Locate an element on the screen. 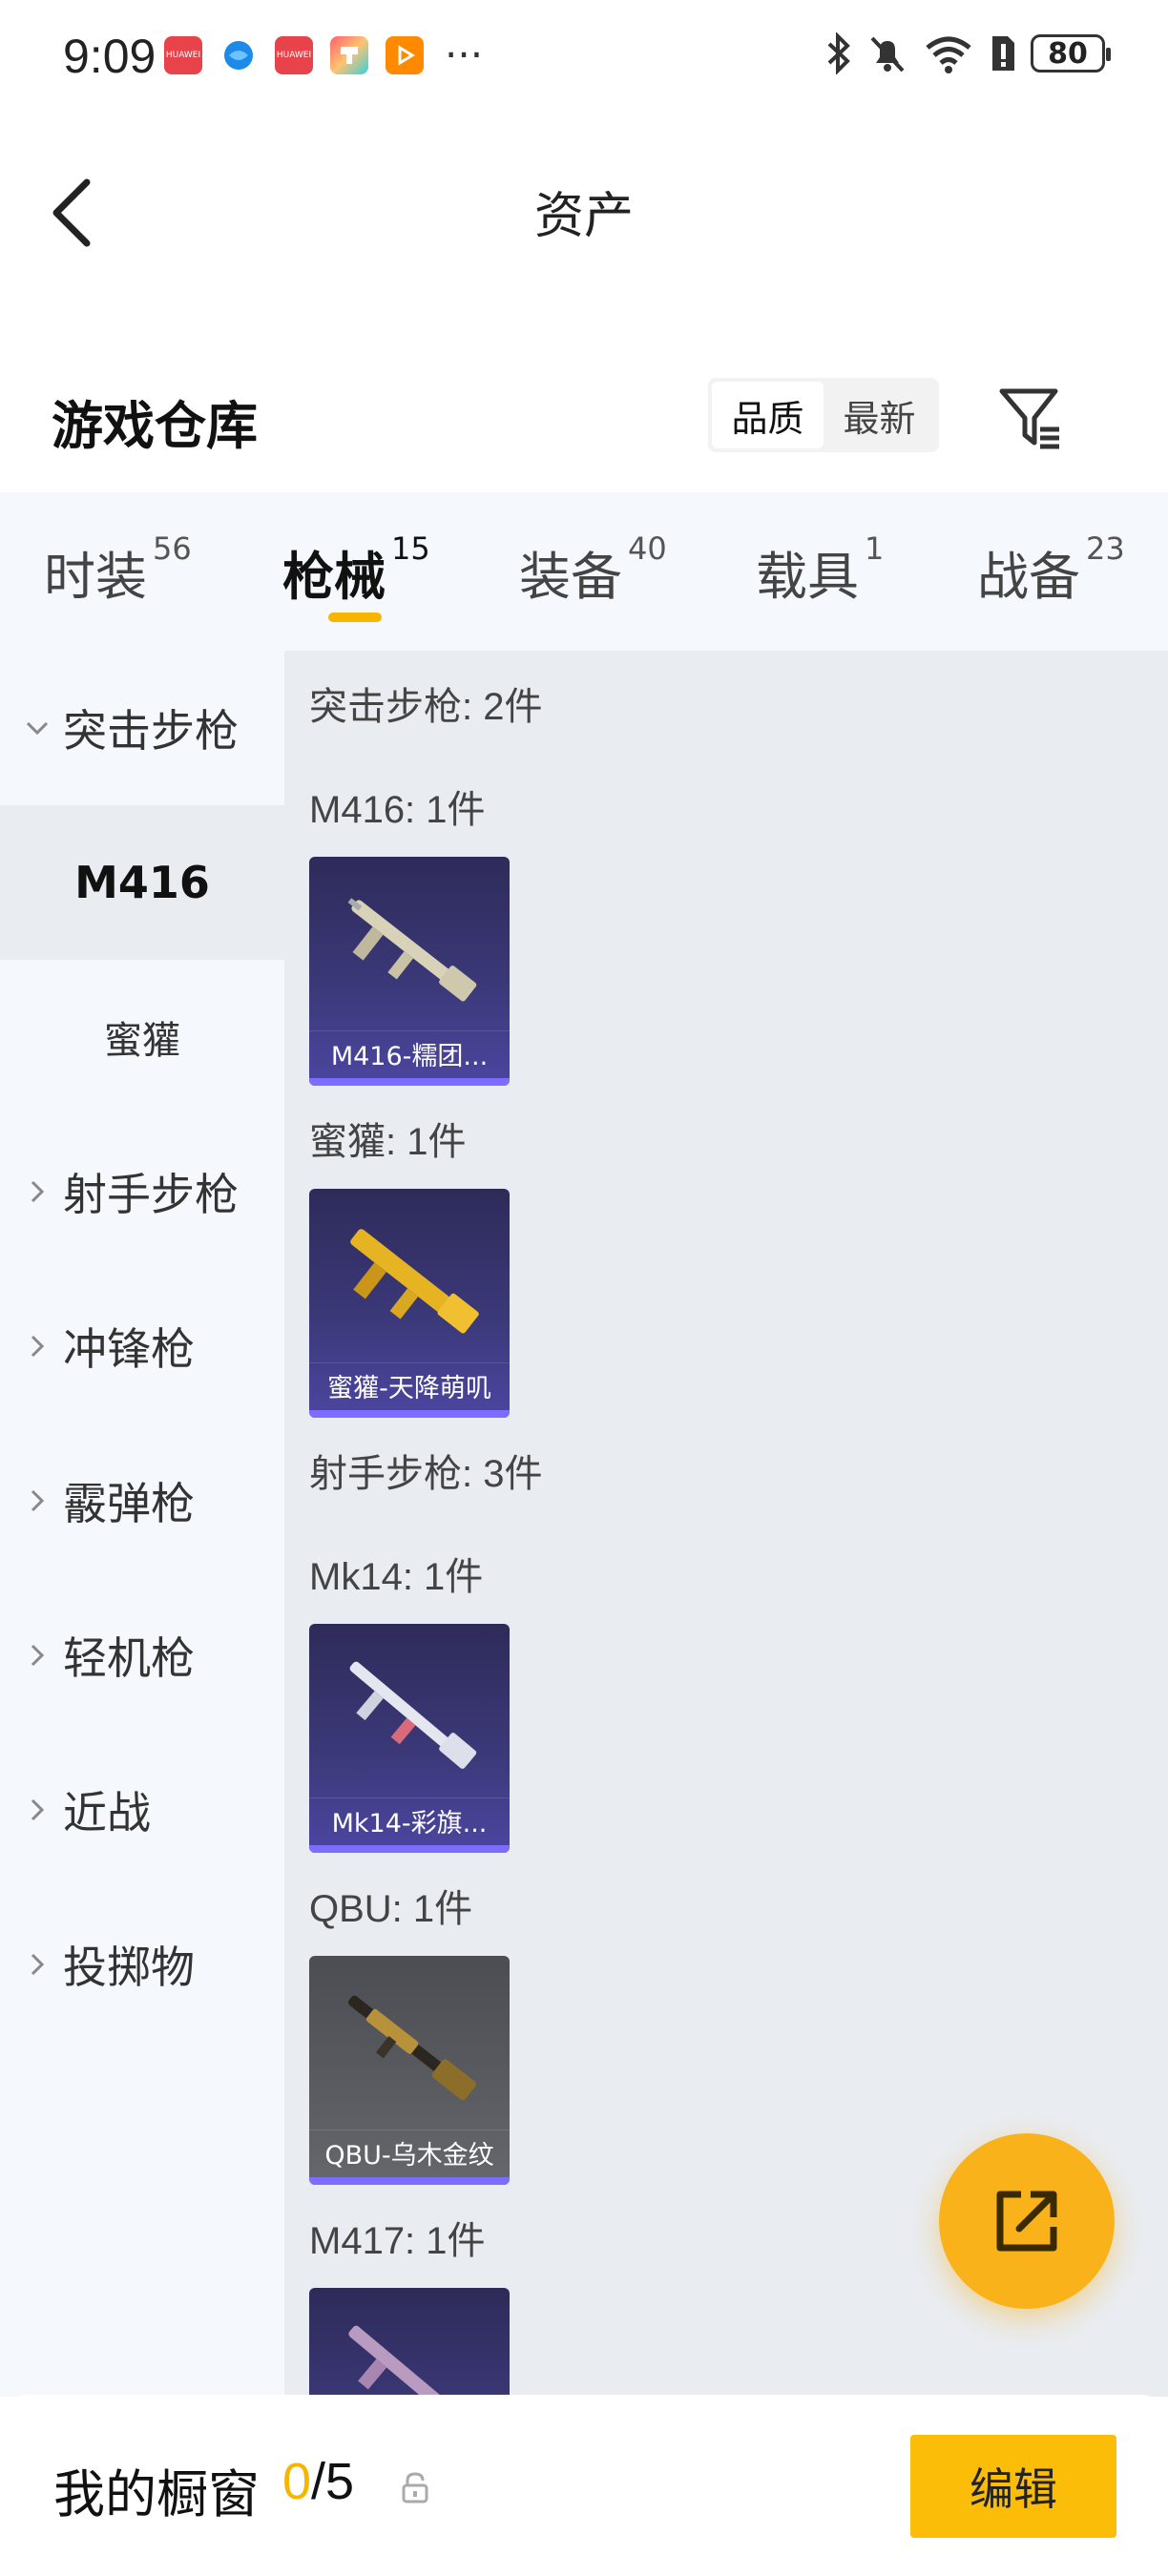 The height and width of the screenshot is (2576, 1168). page-title: 资产 is located at coordinates (583, 216).